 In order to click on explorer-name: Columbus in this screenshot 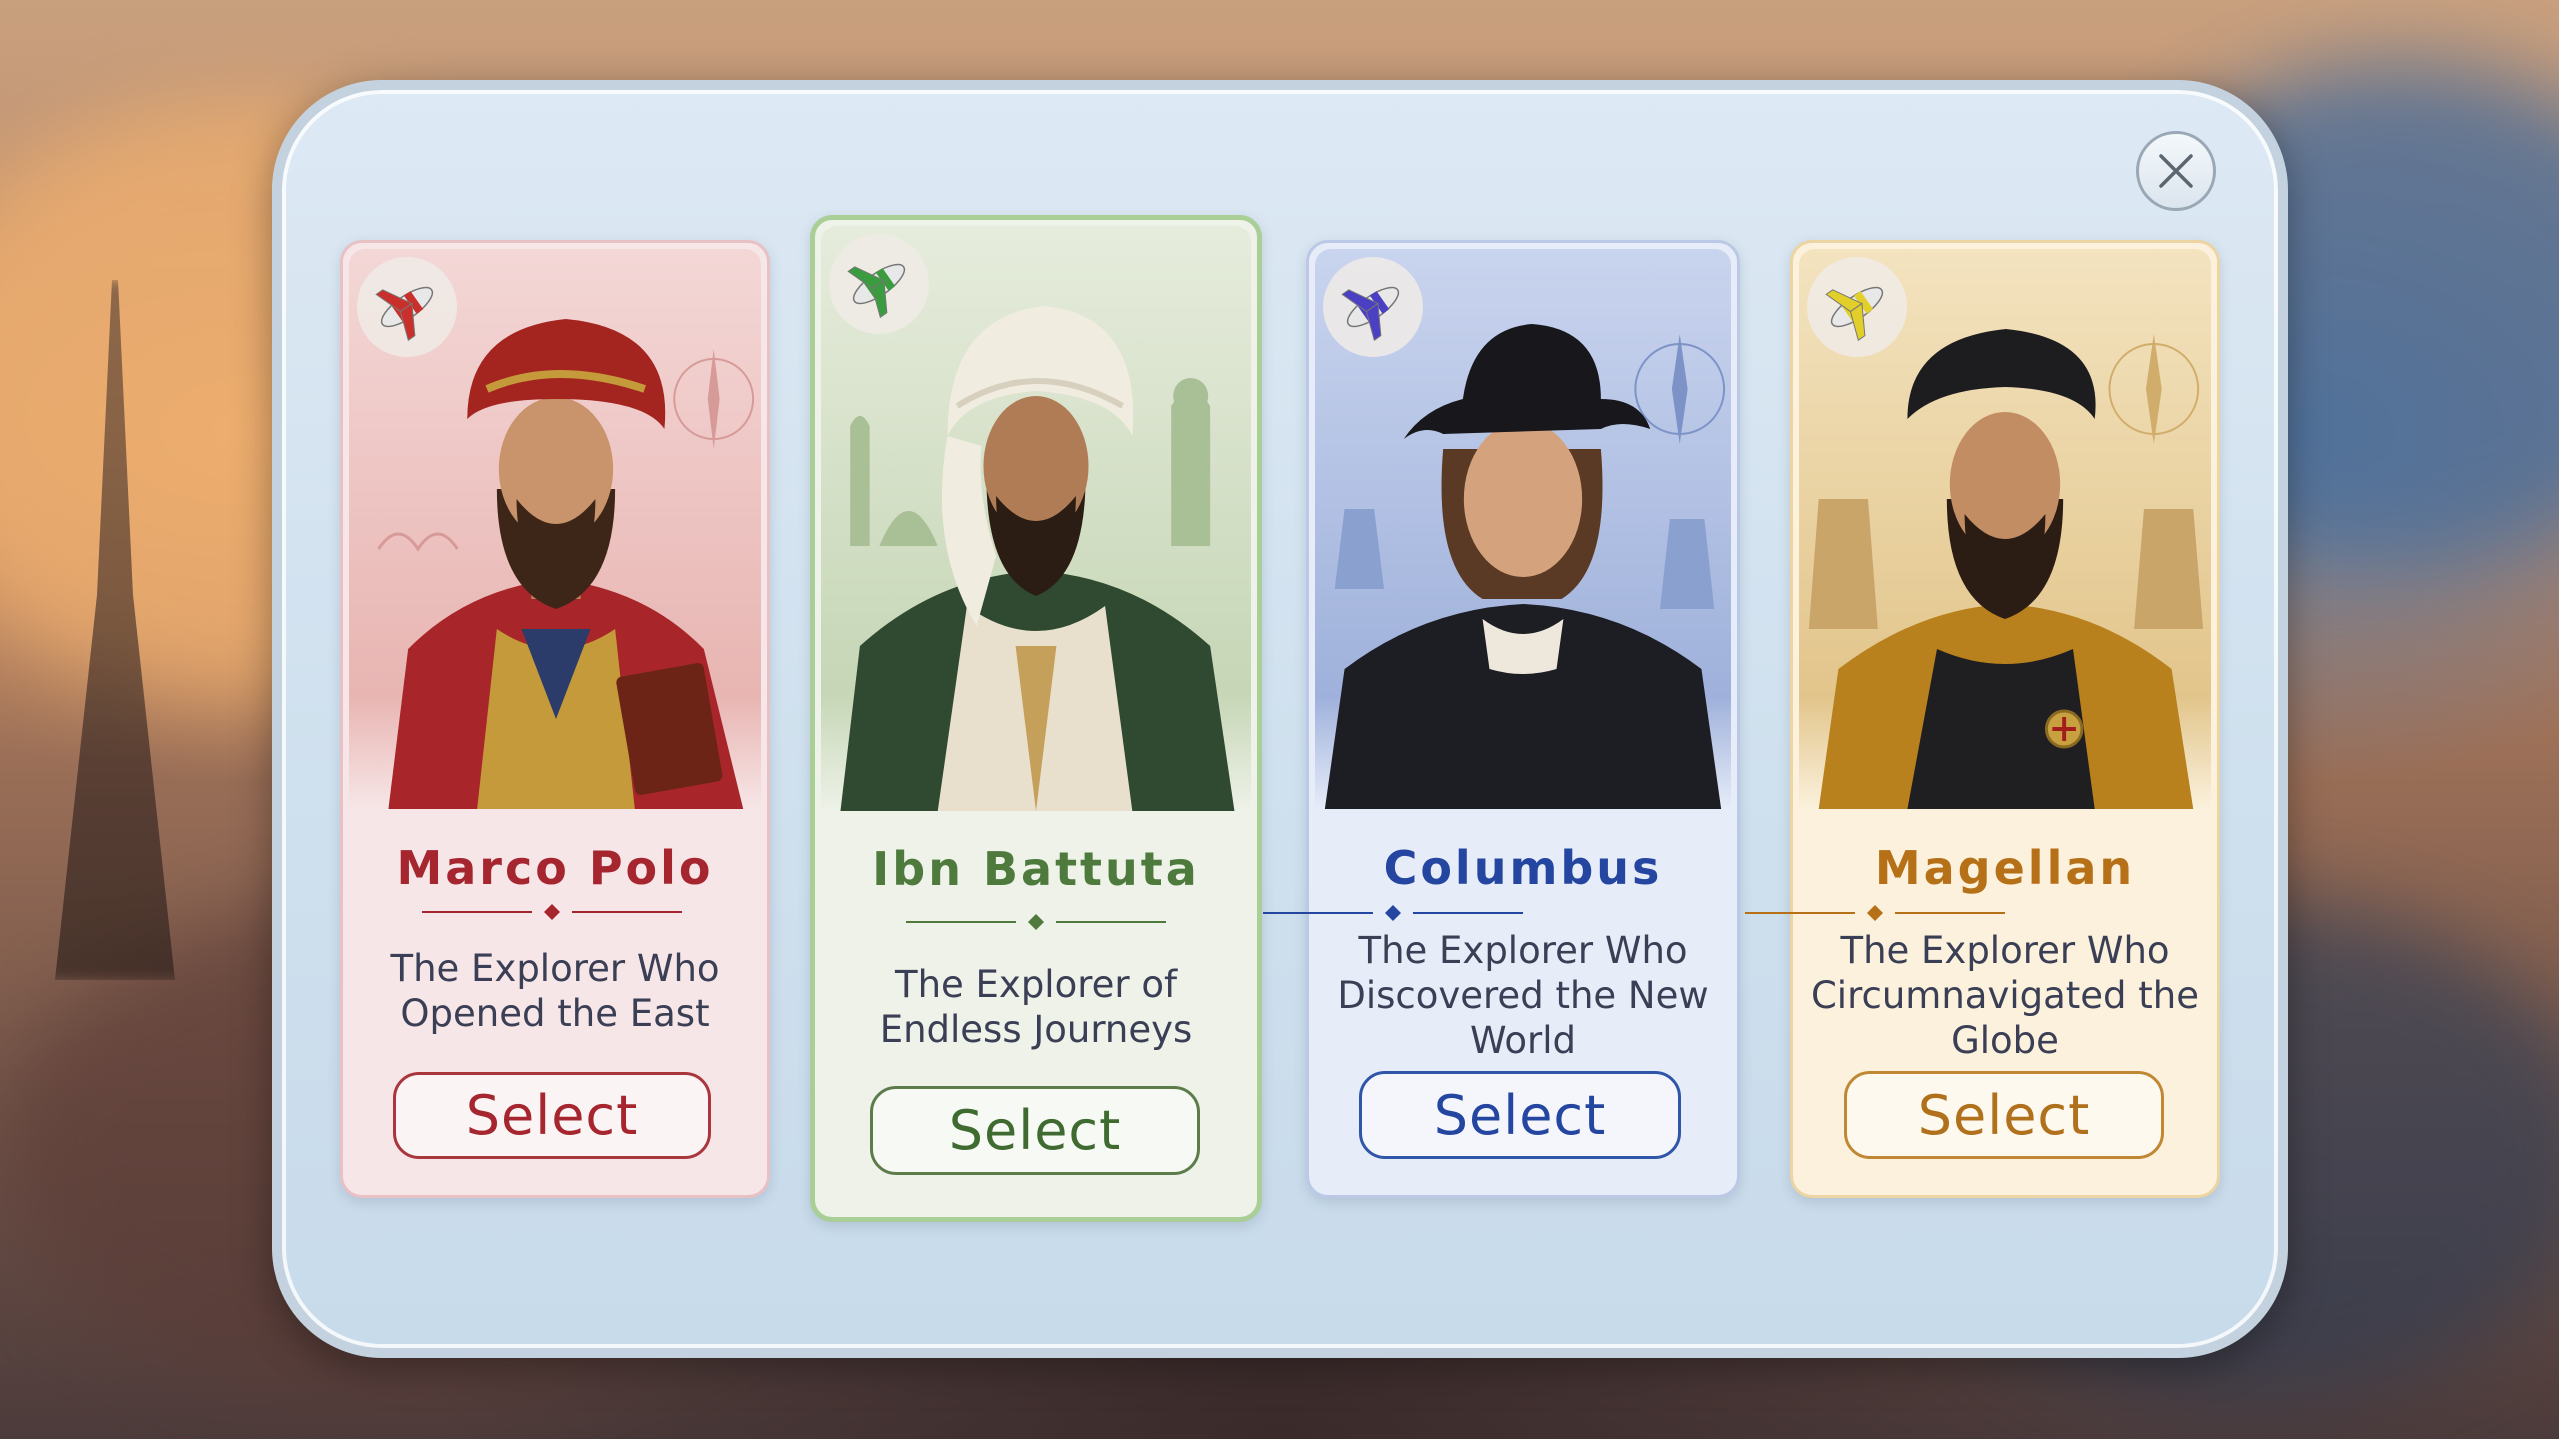, I will do `click(1523, 868)`.